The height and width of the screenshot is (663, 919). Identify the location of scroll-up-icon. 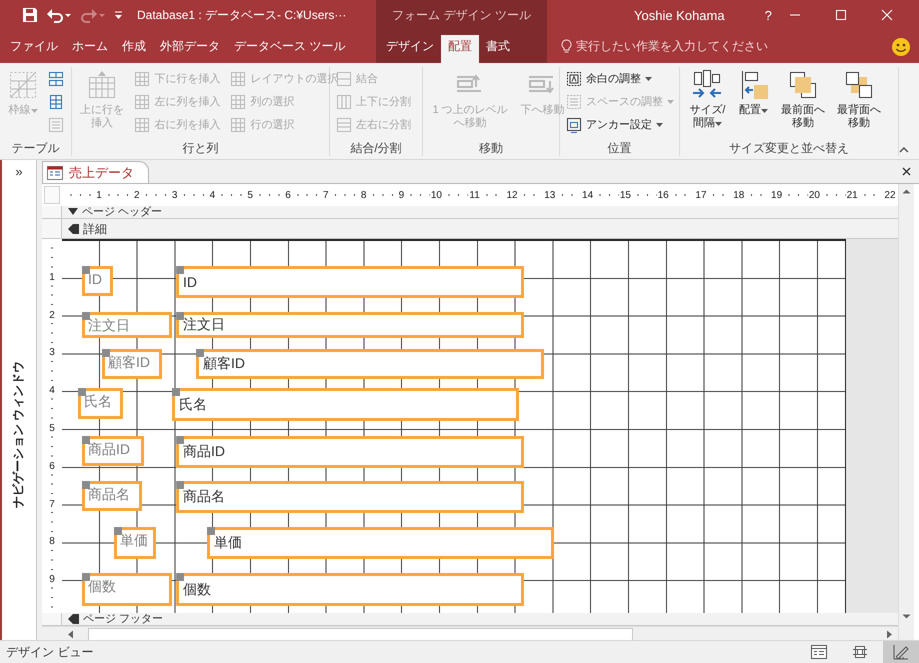
(906, 191).